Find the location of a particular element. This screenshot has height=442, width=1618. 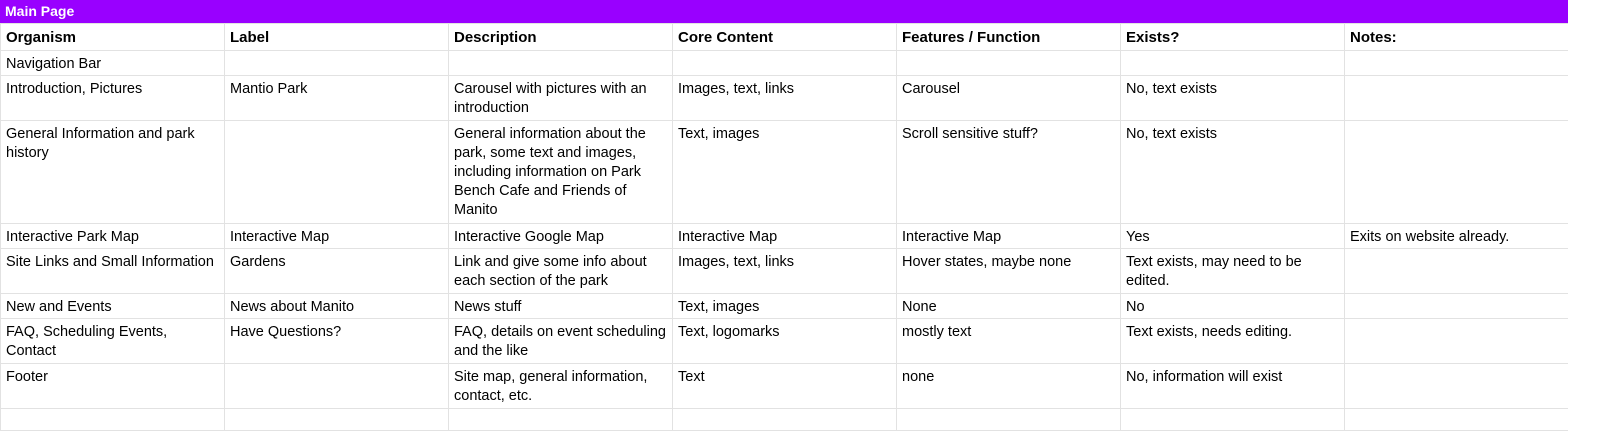

cell-label: Have Questions? is located at coordinates (336, 341).